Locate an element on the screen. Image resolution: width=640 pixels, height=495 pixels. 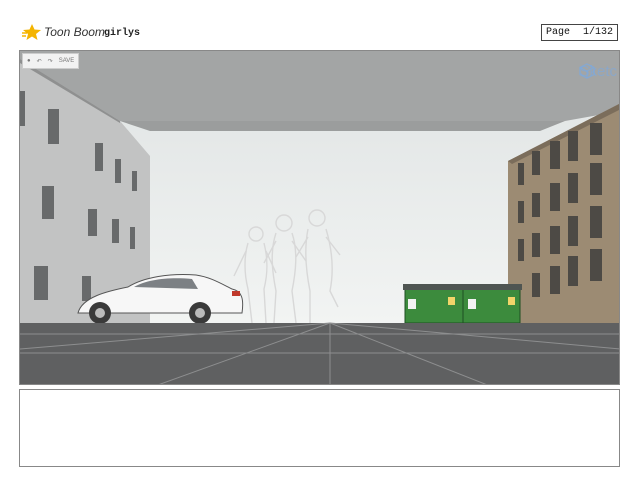
toon-boom-logo: Toon Boom is located at coordinates (63, 32).